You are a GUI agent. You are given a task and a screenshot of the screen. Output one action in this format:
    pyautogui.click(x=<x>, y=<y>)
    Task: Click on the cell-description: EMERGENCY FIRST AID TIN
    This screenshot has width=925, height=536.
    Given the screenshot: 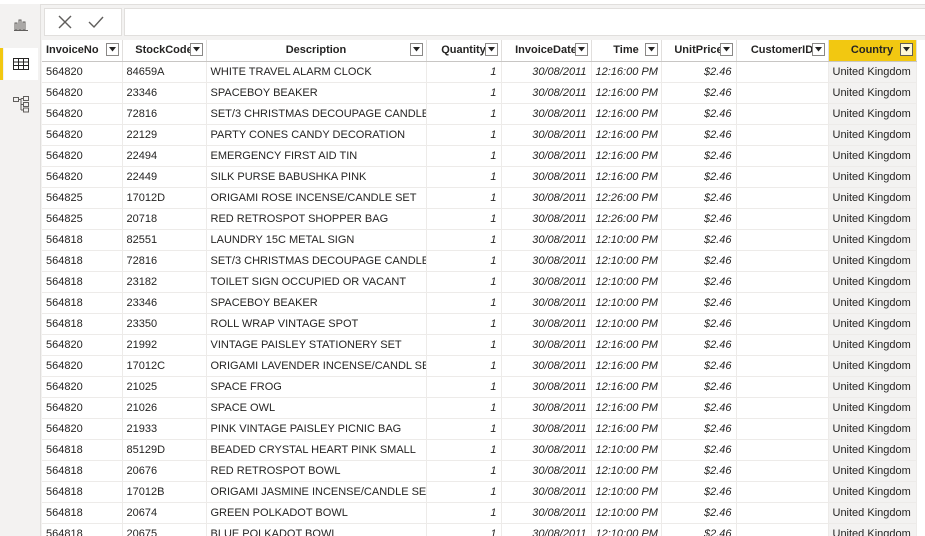 What is the action you would take?
    pyautogui.click(x=316, y=156)
    